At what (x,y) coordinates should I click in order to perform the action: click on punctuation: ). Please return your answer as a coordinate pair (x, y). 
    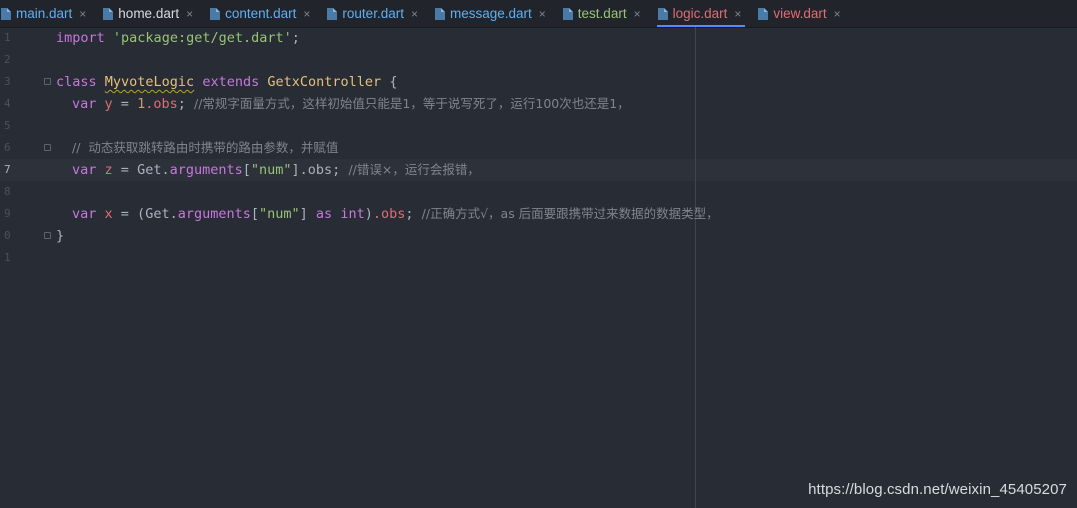
    Looking at the image, I should click on (368, 214).